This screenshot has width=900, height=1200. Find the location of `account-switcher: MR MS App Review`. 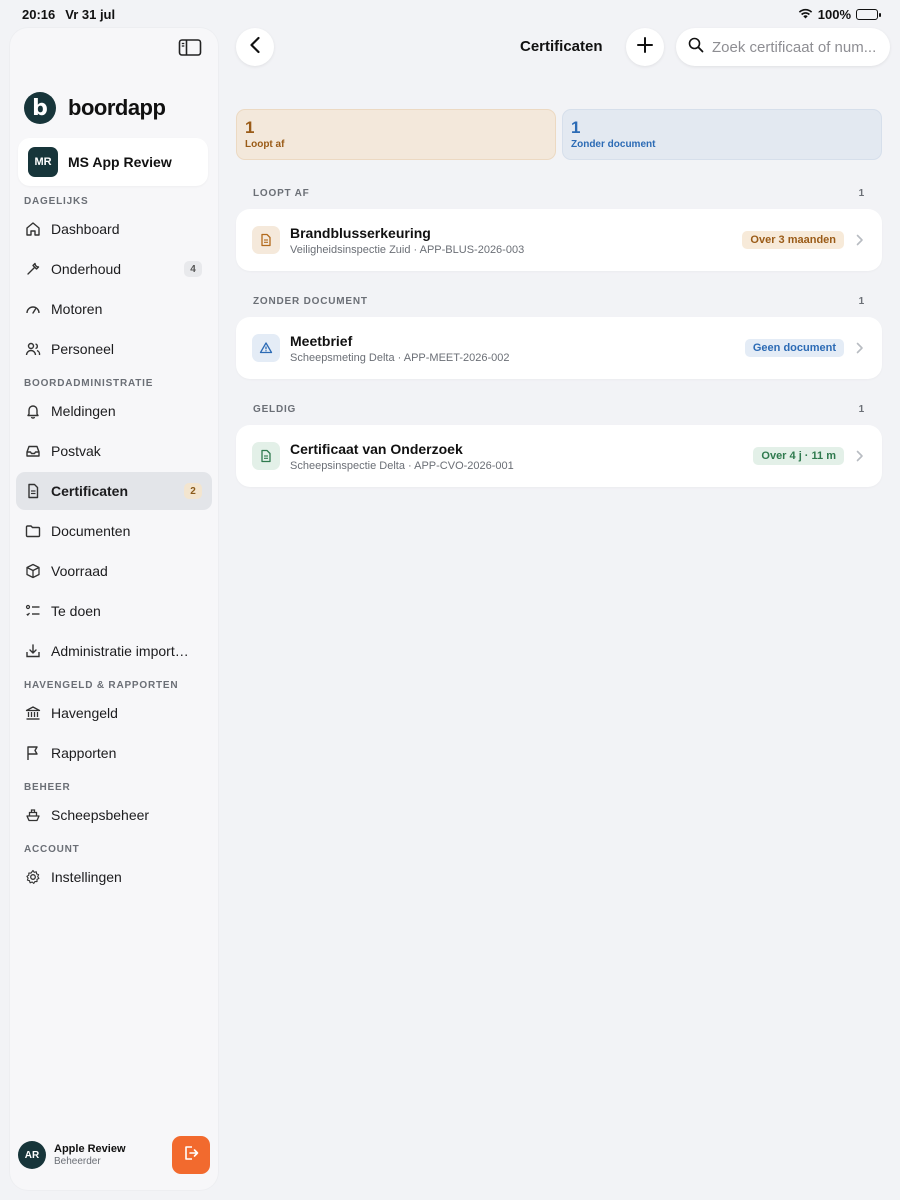

account-switcher: MR MS App Review is located at coordinates (113, 162).